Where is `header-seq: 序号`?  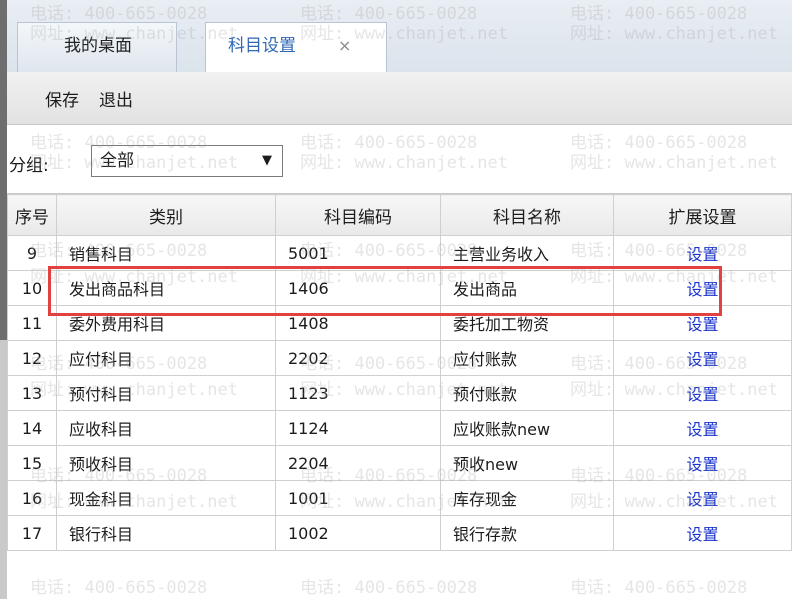
header-seq: 序号 is located at coordinates (32, 215).